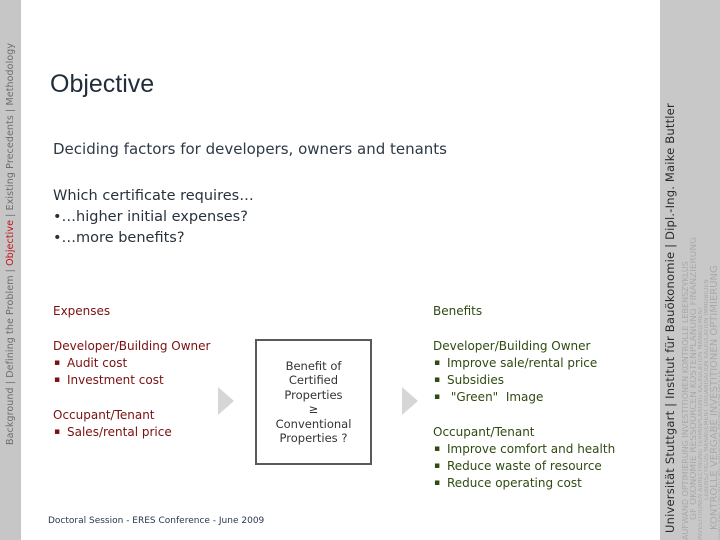 This screenshot has width=720, height=540. What do you see at coordinates (524, 483) in the screenshot?
I see `list-item: Reduce operating cost` at bounding box center [524, 483].